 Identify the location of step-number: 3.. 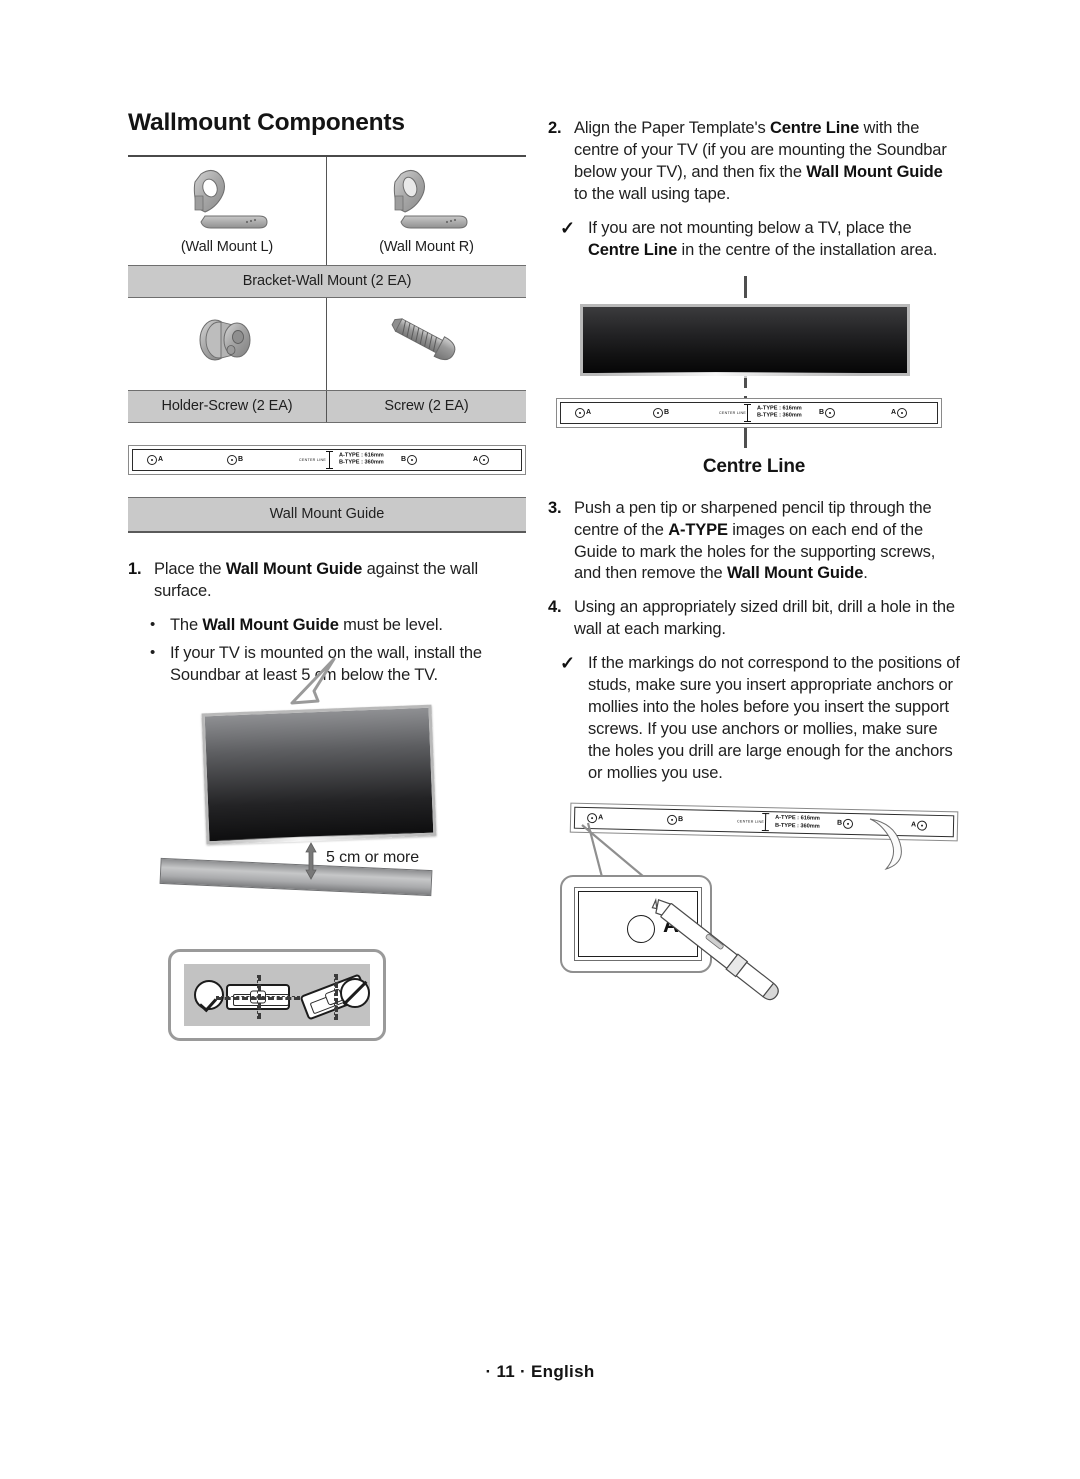
(555, 507).